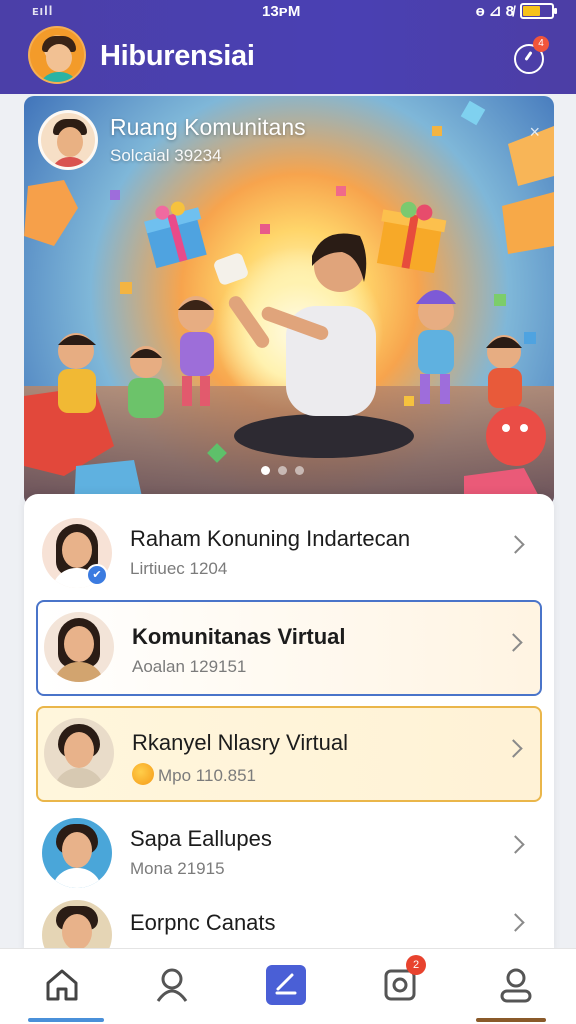  I want to click on status-icons: ɵ ⊿ 8̸, so click(516, 11).